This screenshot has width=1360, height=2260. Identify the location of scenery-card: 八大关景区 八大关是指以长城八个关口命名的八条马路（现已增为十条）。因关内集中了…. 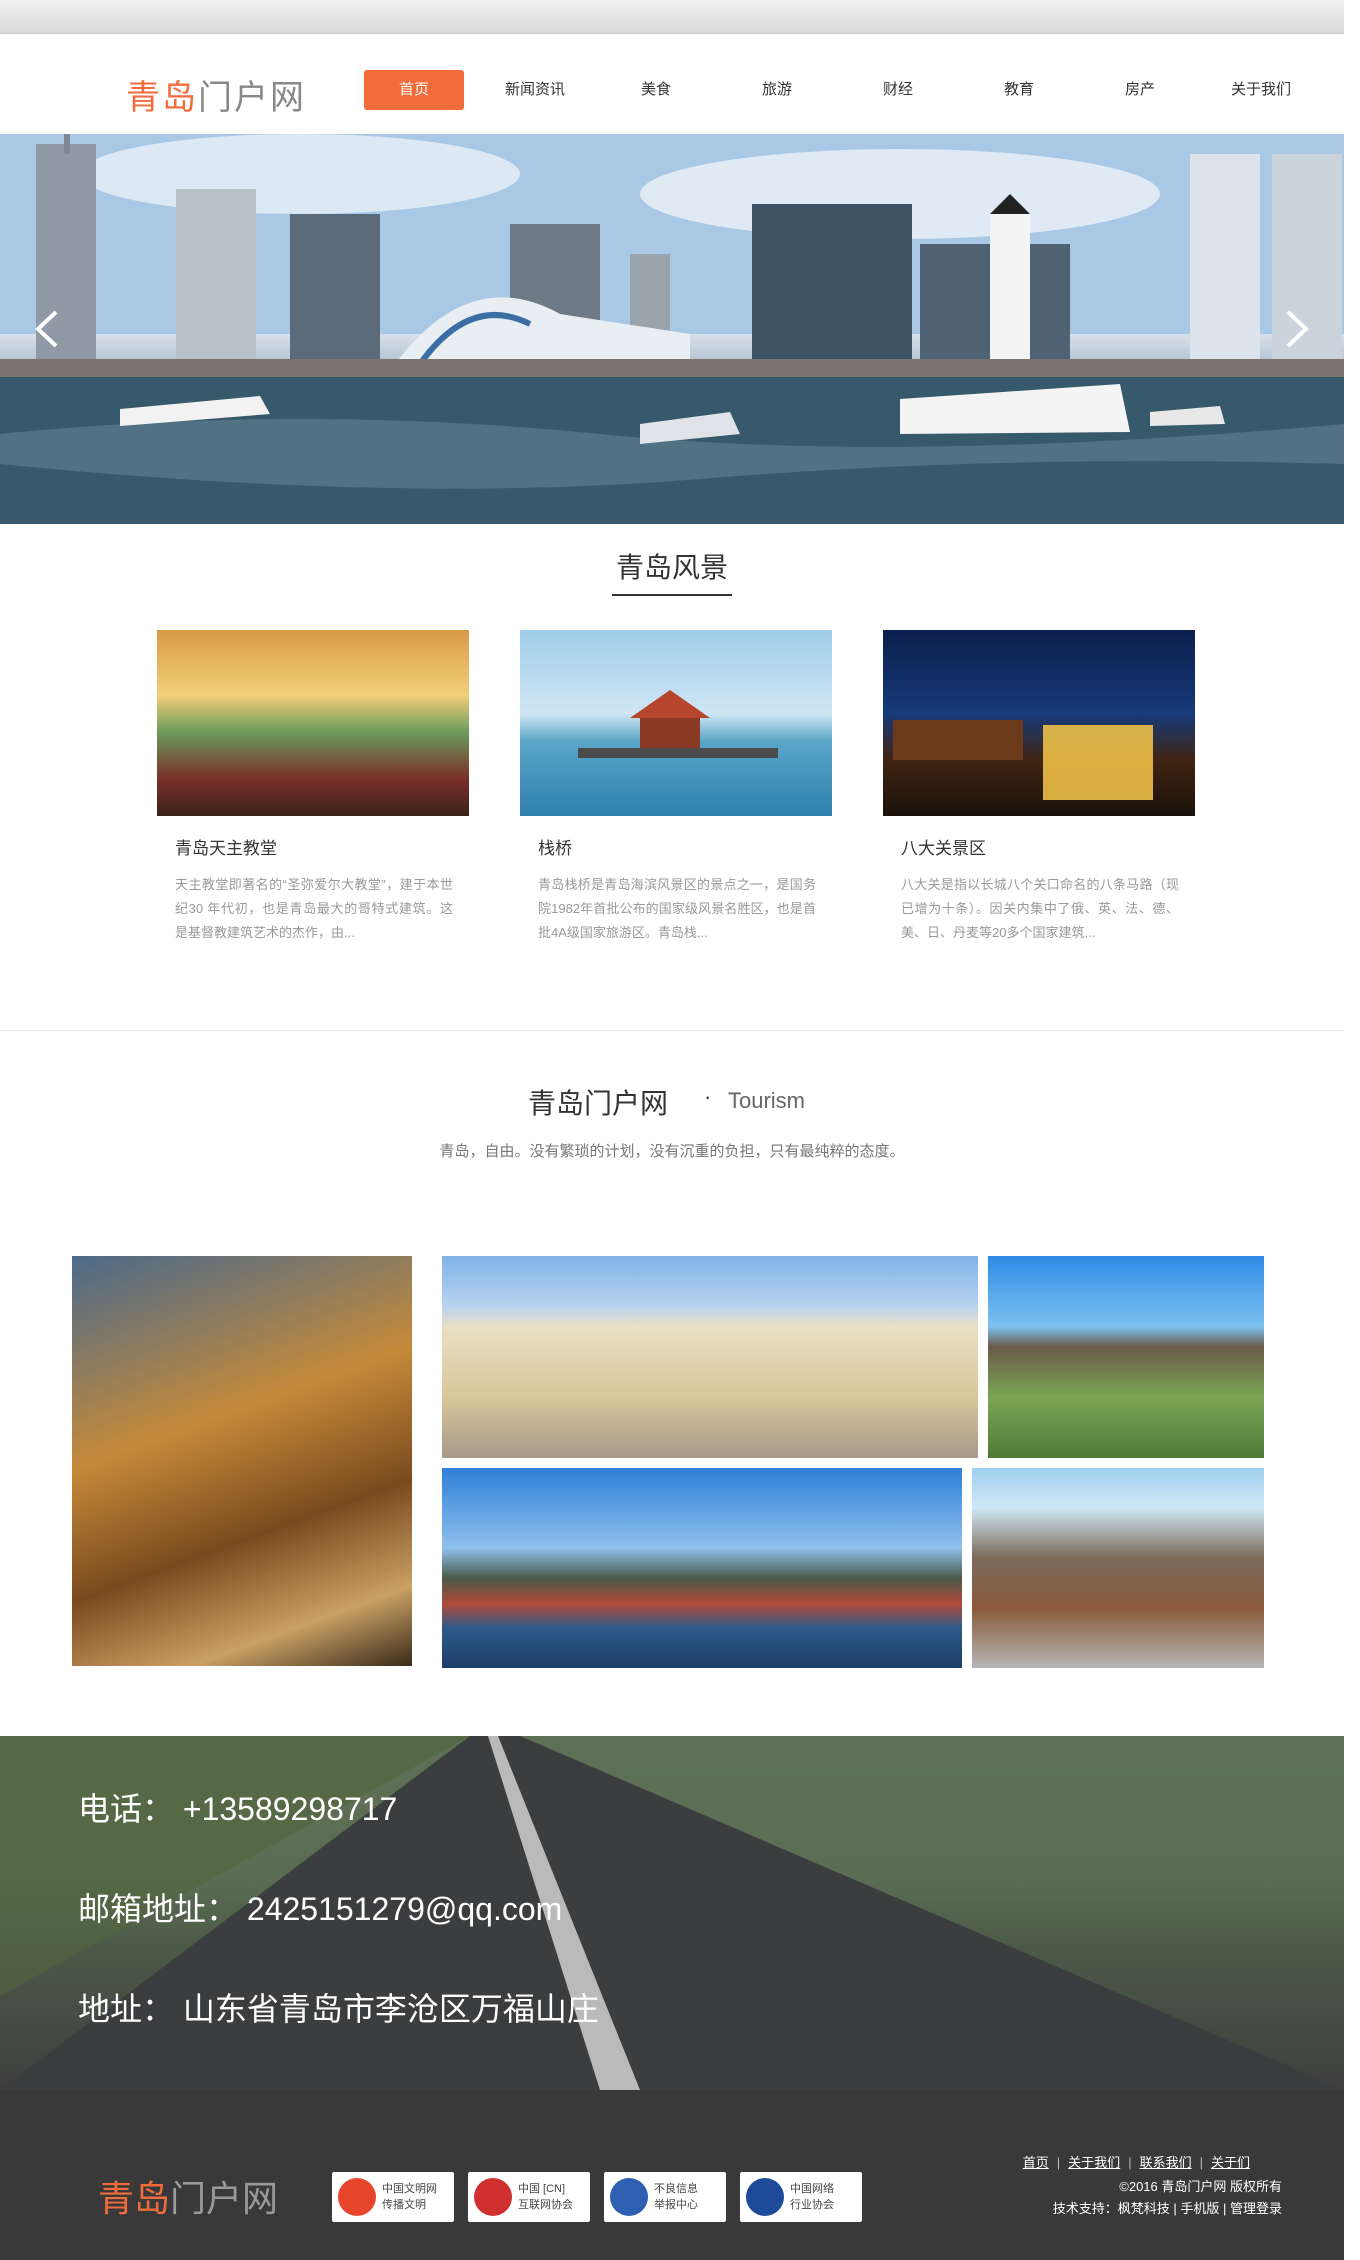
(1039, 787).